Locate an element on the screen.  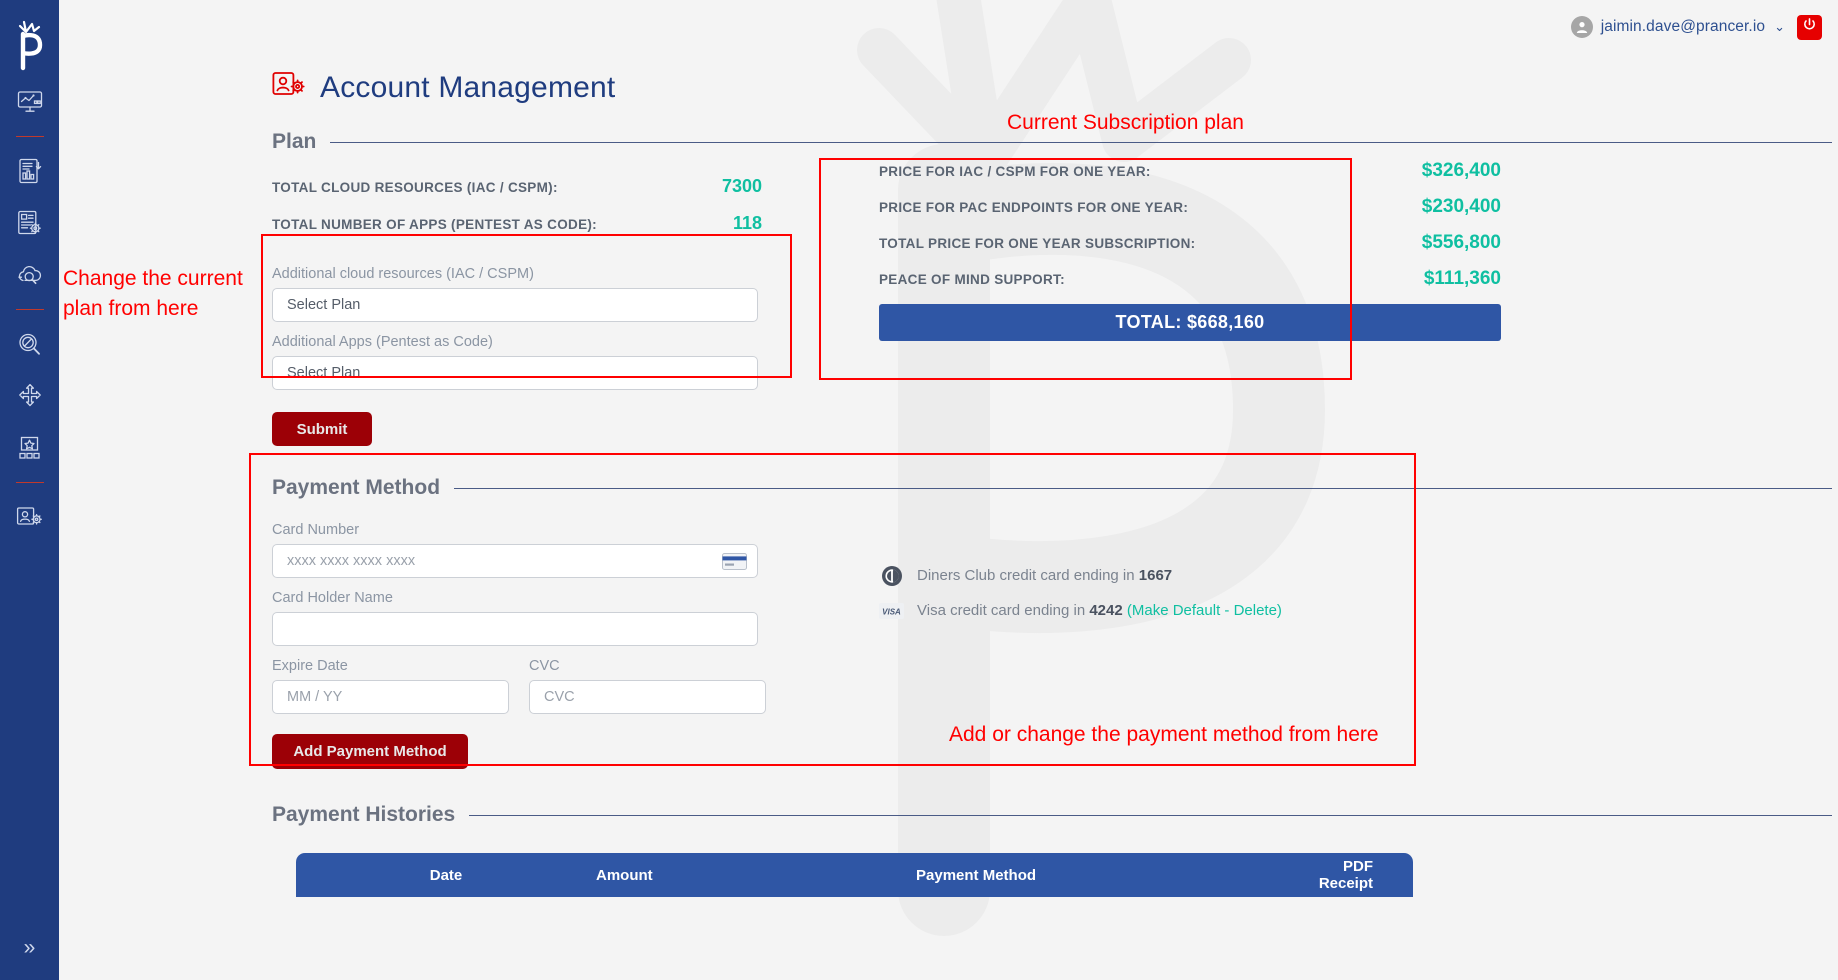
document-gear-icon is located at coordinates (29, 223).